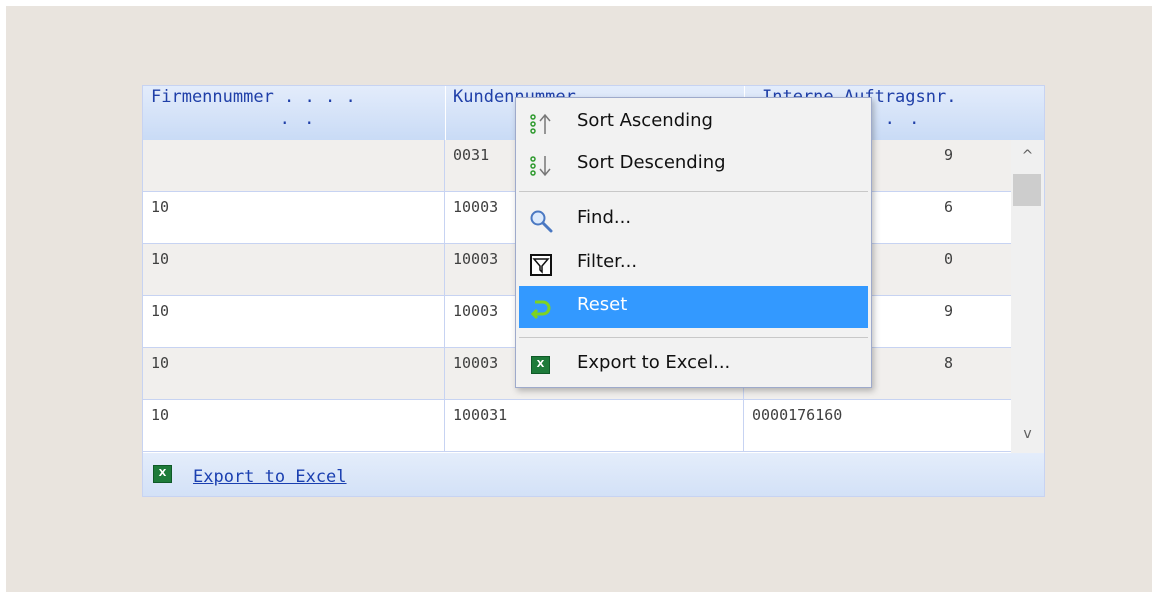  What do you see at coordinates (693, 307) in the screenshot?
I see `menu-item-reset: Reset` at bounding box center [693, 307].